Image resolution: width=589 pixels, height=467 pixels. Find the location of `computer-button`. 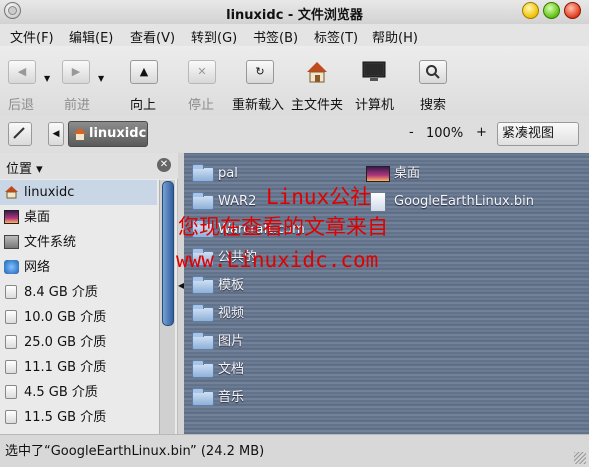

computer-button is located at coordinates (374, 72).